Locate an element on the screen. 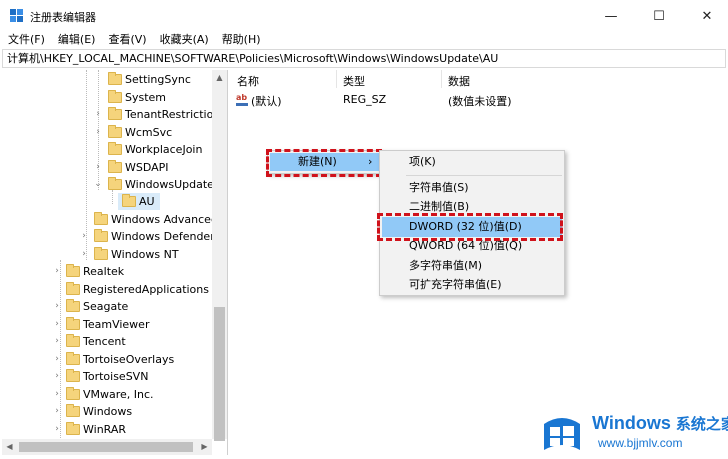 The image size is (728, 459). column-header-data: 数据 is located at coordinates (459, 81).